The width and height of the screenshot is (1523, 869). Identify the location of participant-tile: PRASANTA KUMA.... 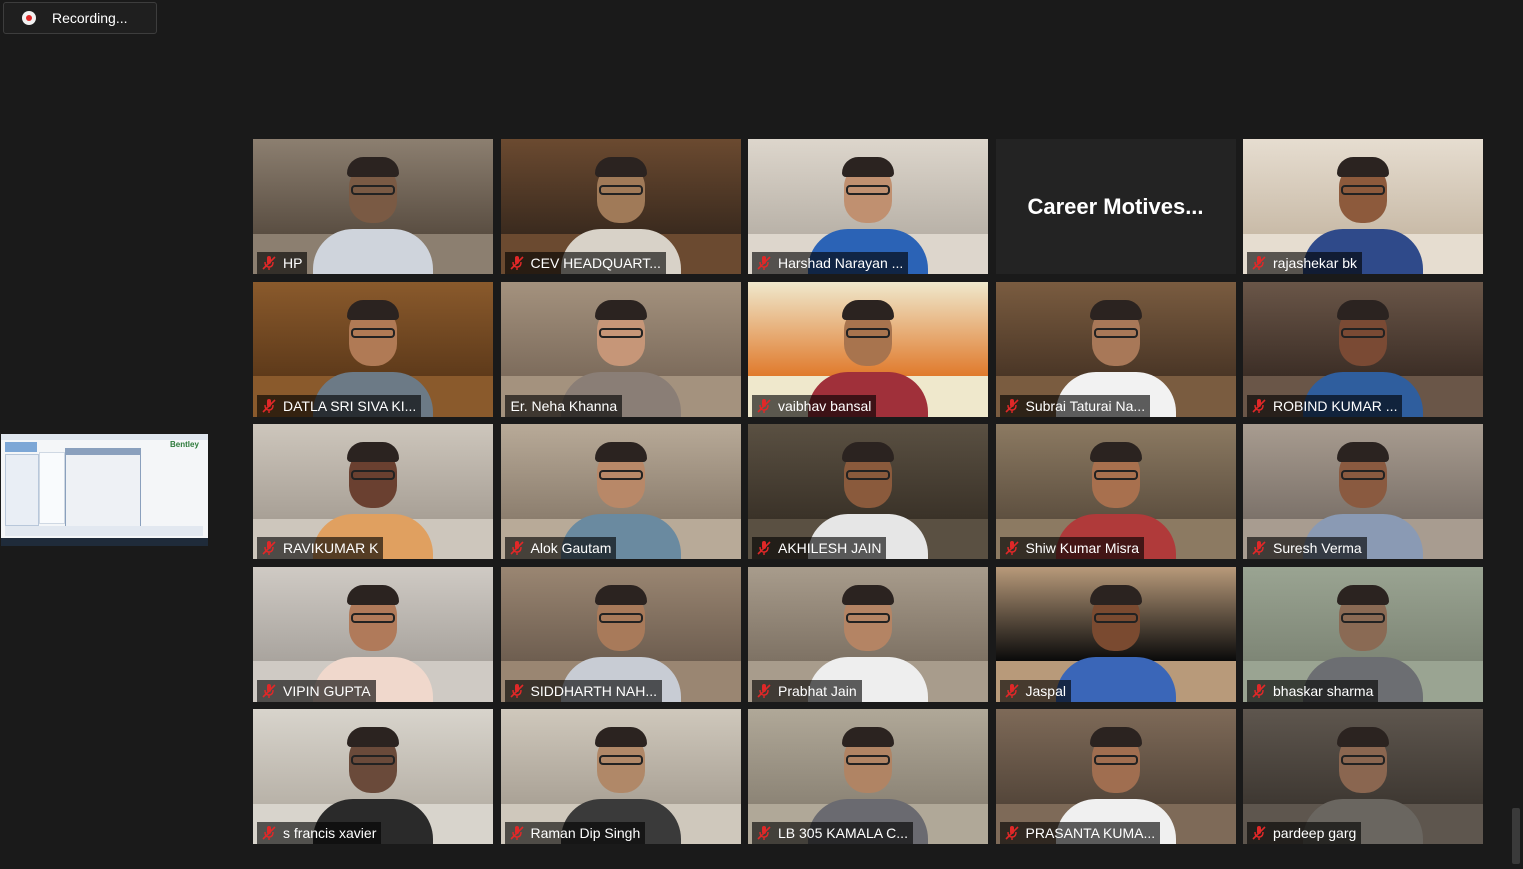
(1115, 776).